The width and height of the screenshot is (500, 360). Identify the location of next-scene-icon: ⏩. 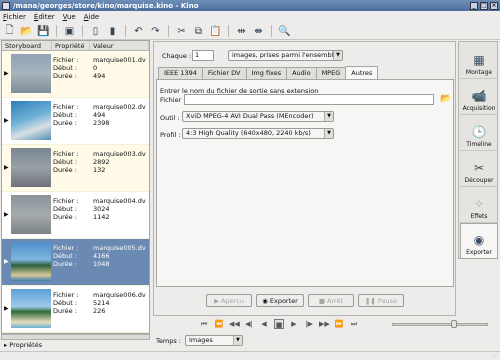
(339, 324).